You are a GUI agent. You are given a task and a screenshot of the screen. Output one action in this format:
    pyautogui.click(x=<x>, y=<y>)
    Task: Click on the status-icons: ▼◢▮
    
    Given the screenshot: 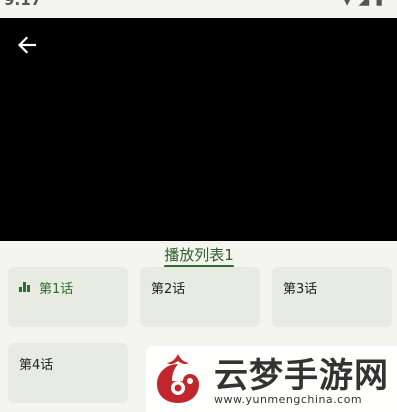 What is the action you would take?
    pyautogui.click(x=365, y=4)
    